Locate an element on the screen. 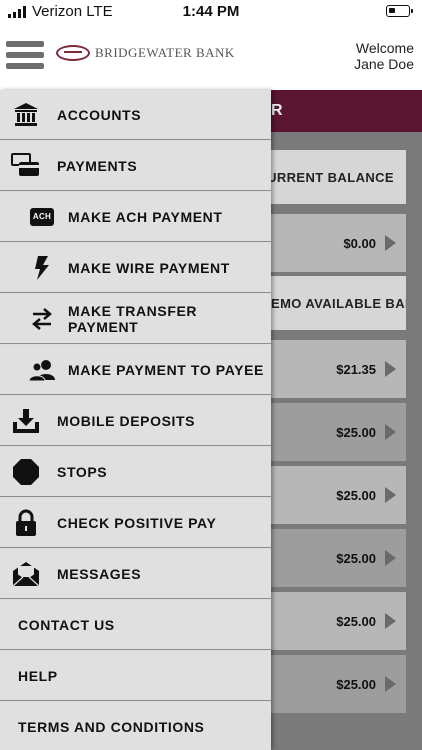  menu-label: ACCOUNTS is located at coordinates (99, 114).